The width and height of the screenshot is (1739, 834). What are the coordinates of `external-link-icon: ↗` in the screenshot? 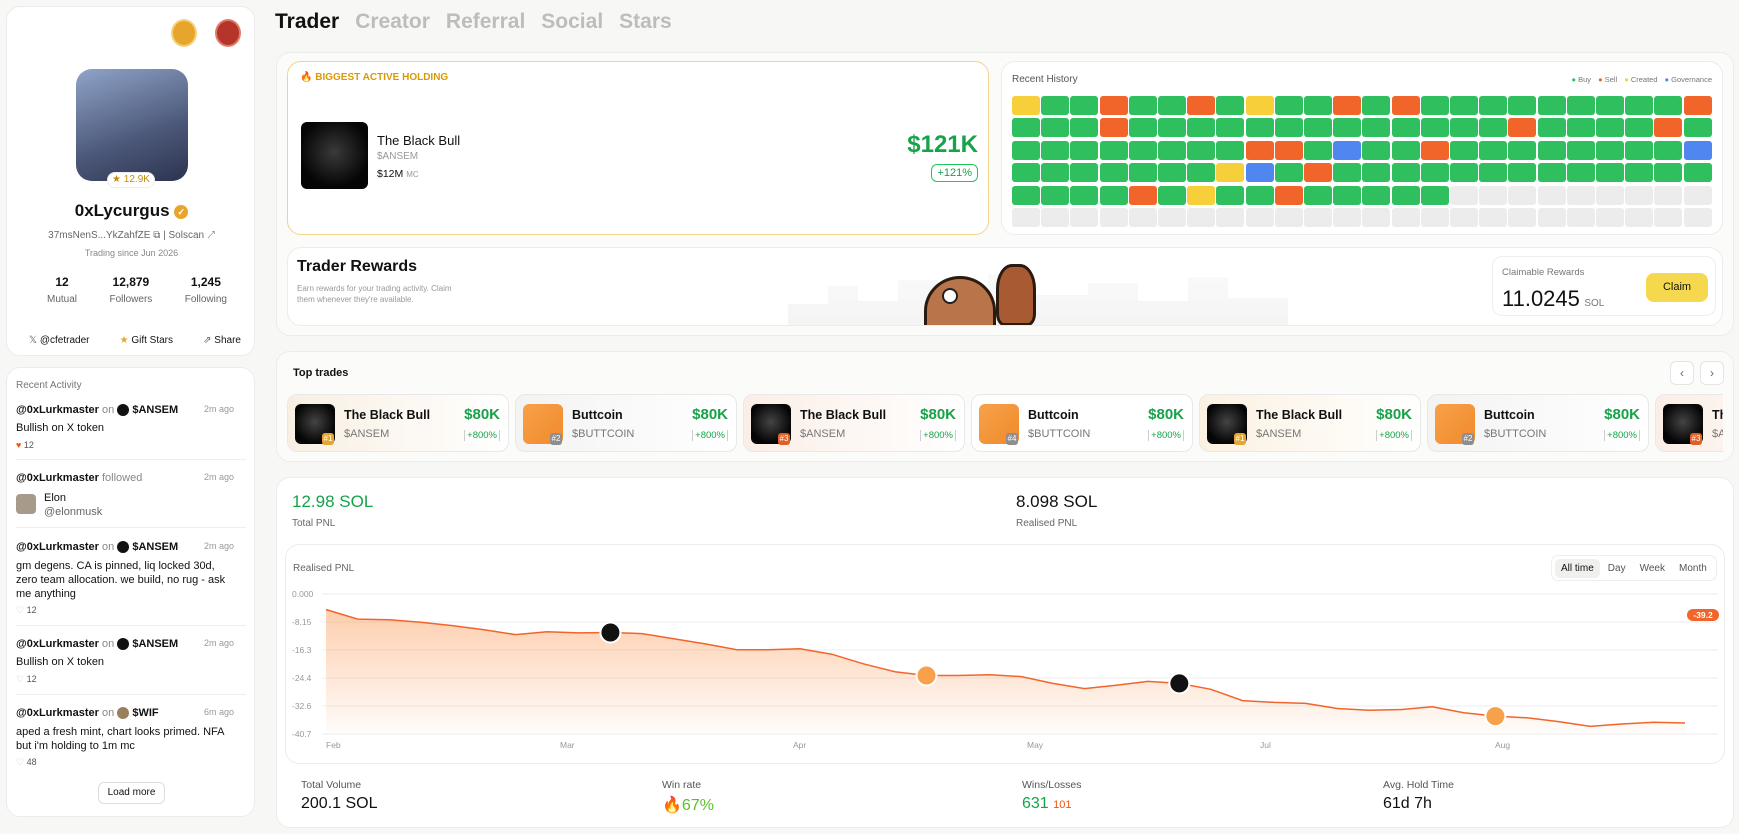 It's located at (211, 235).